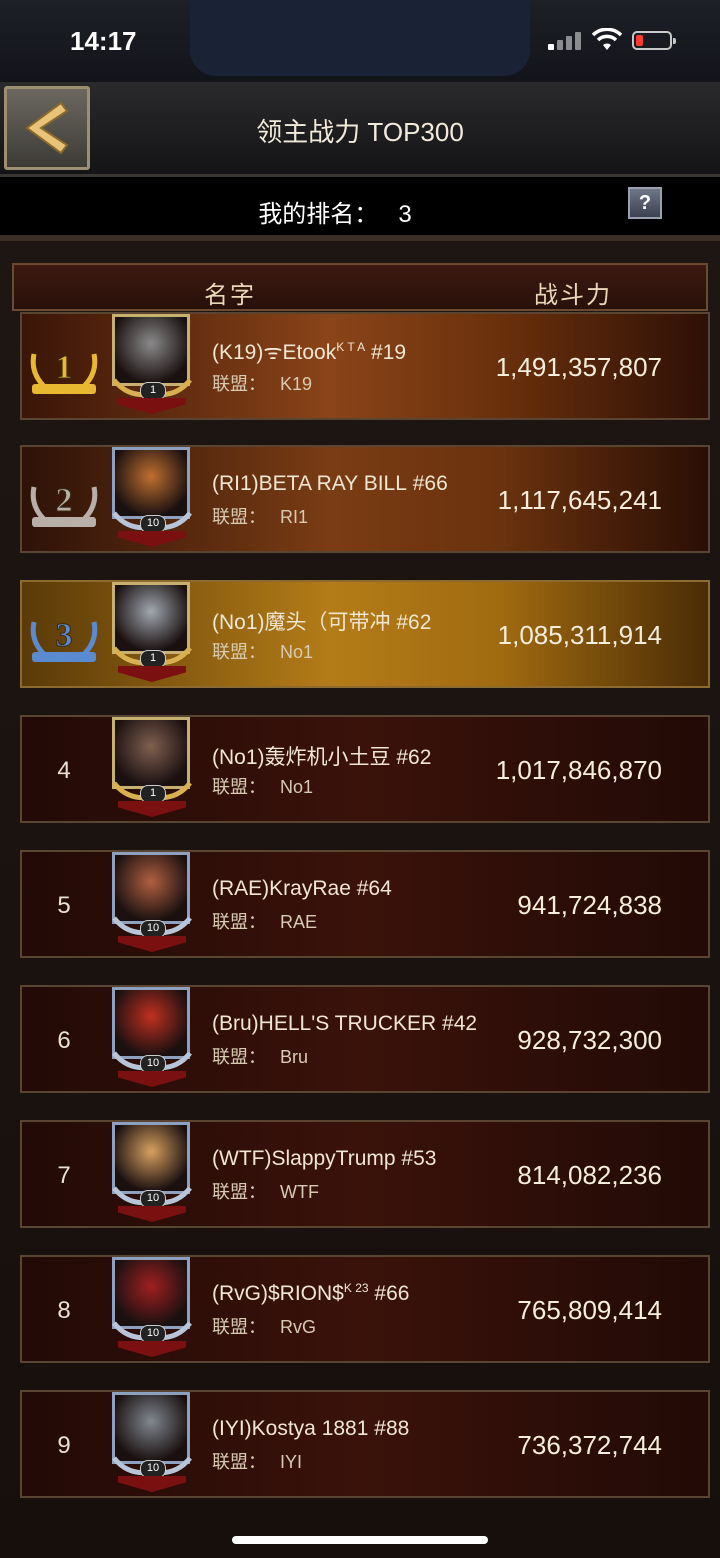 The height and width of the screenshot is (1558, 720). I want to click on ranking-row: 5 10 (RAE)KrayRae #64 联盟： RAE 941,724,838, so click(365, 904).